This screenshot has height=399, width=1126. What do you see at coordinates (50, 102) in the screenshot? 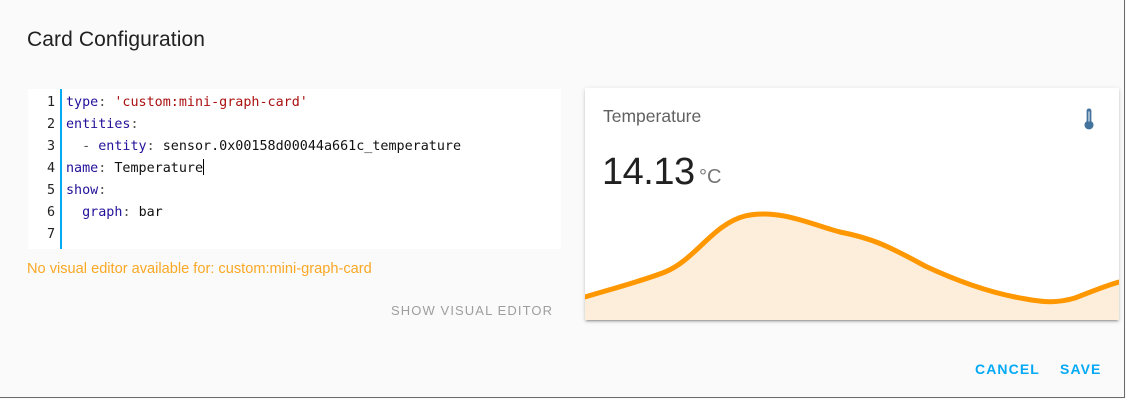
I see `line-number: 1` at bounding box center [50, 102].